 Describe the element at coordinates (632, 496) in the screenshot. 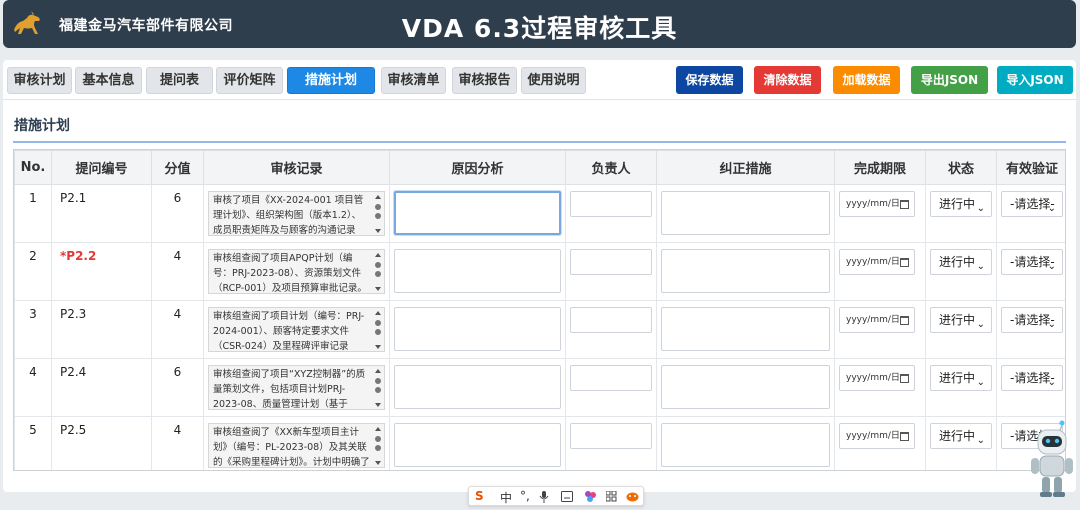

I see `mascot-icon` at that location.